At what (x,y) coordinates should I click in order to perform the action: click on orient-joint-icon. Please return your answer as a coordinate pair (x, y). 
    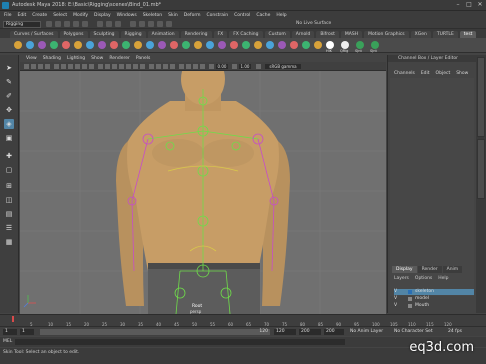
    Looking at the image, I should click on (282, 45).